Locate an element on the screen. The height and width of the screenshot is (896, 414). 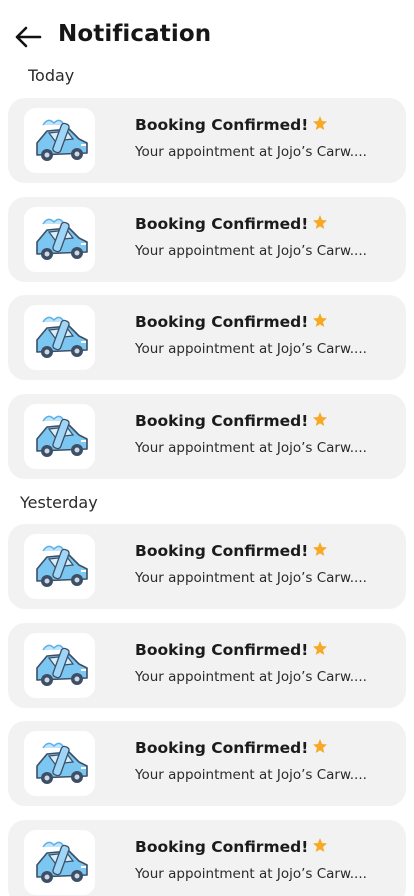
header: Notification is located at coordinates (207, 36).